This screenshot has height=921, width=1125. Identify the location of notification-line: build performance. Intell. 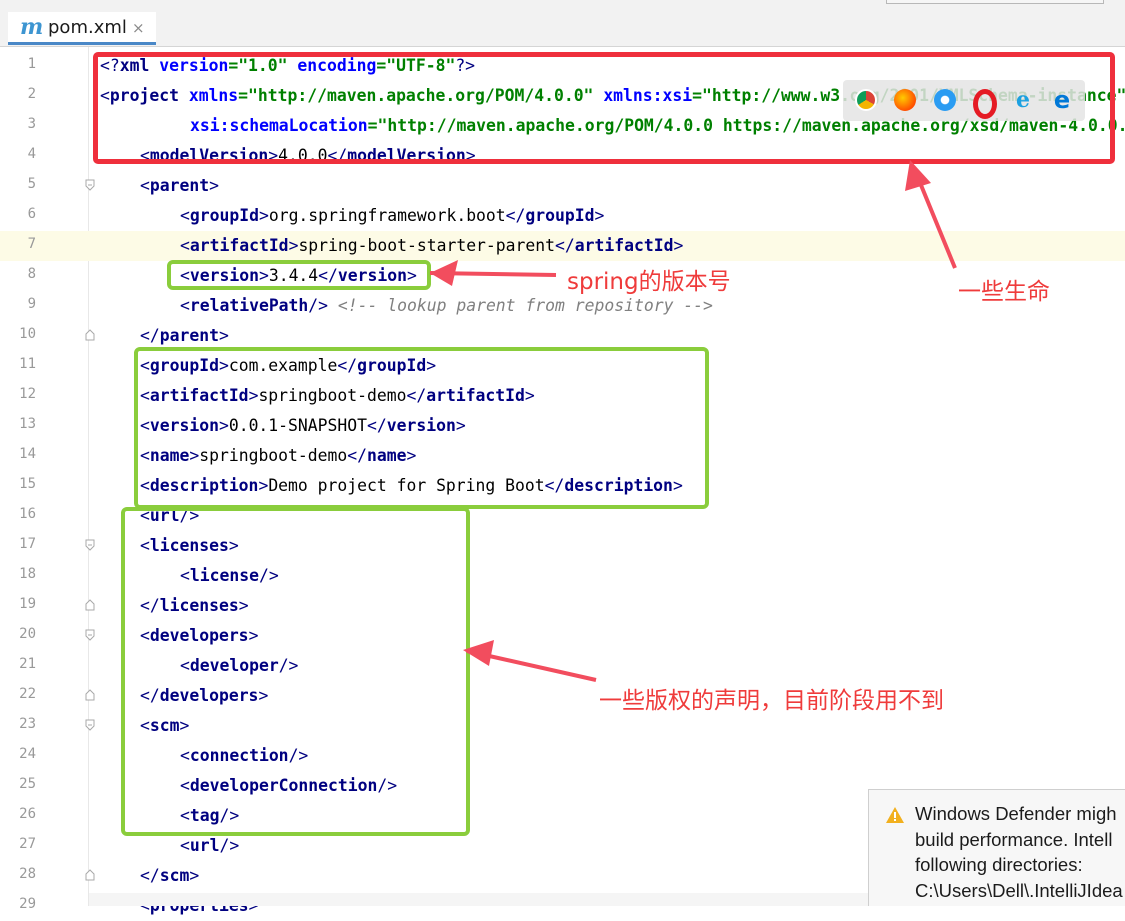
(1014, 839).